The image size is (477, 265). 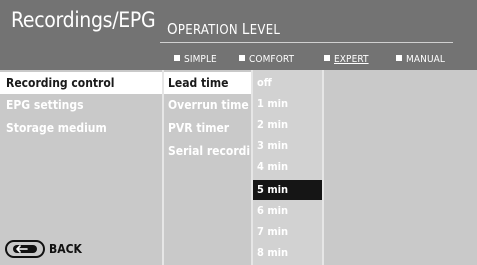 I want to click on menu-item-storage-medium: Storage medium, so click(x=81, y=128).